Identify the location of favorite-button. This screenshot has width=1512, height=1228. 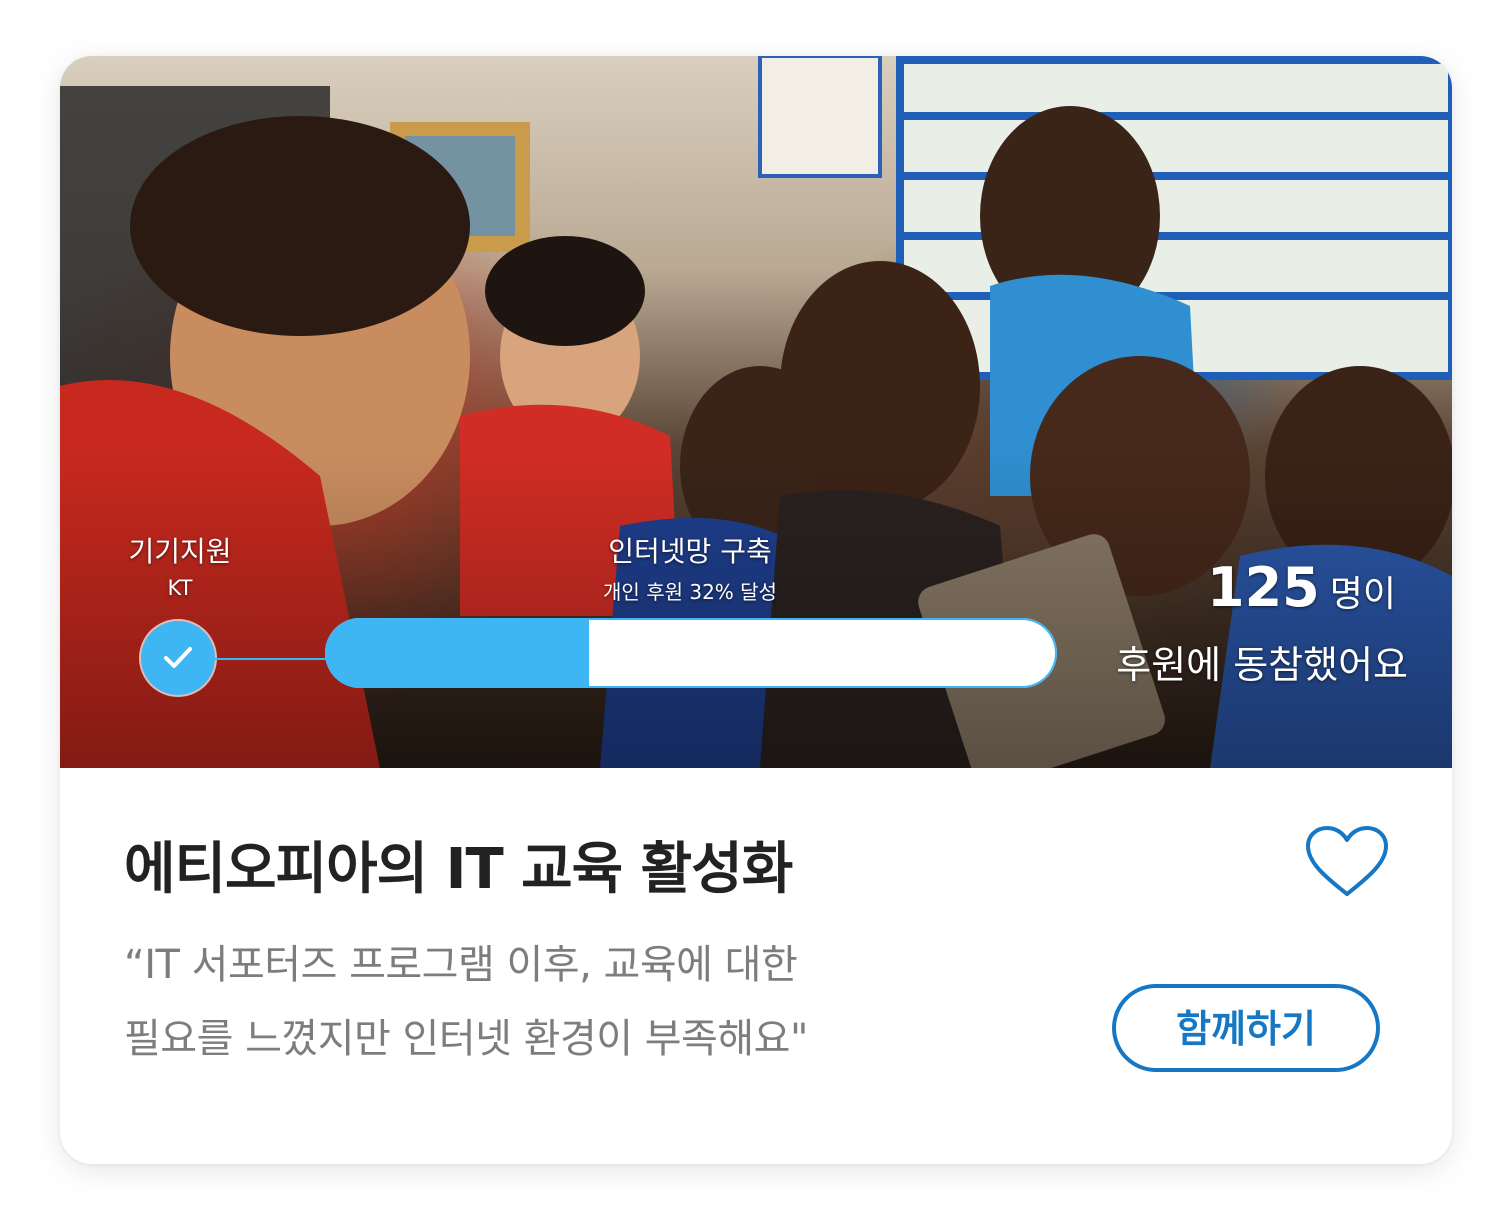
(1347, 861).